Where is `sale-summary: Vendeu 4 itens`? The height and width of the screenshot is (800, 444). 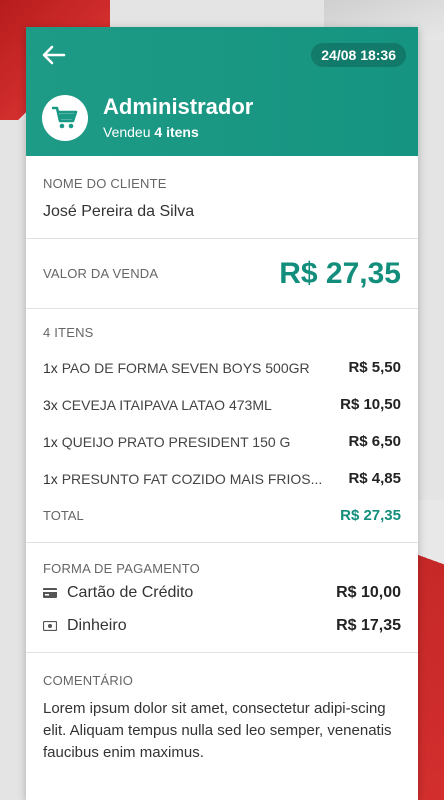 sale-summary: Vendeu 4 itens is located at coordinates (151, 132).